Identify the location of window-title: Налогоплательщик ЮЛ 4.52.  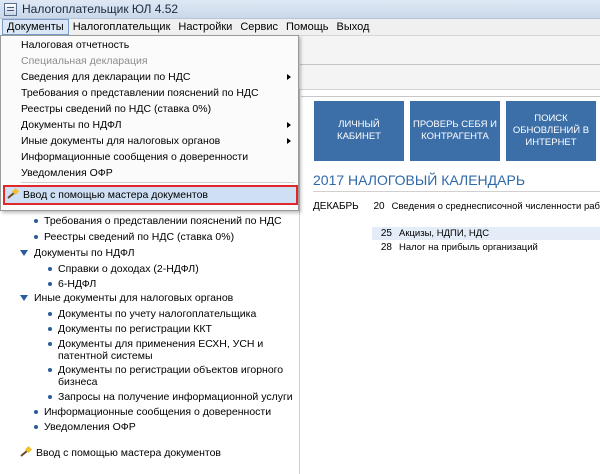
(100, 9).